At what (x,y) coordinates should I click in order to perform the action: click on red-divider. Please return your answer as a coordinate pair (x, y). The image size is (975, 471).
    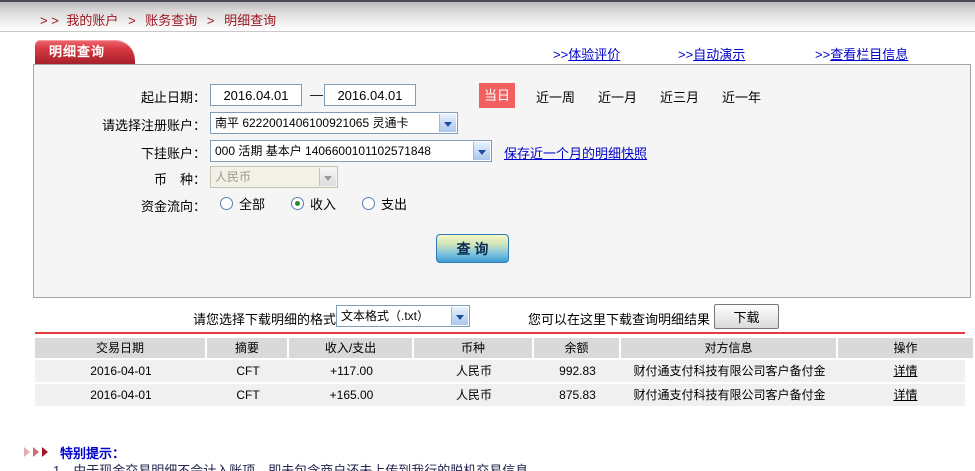
    Looking at the image, I should click on (500, 333).